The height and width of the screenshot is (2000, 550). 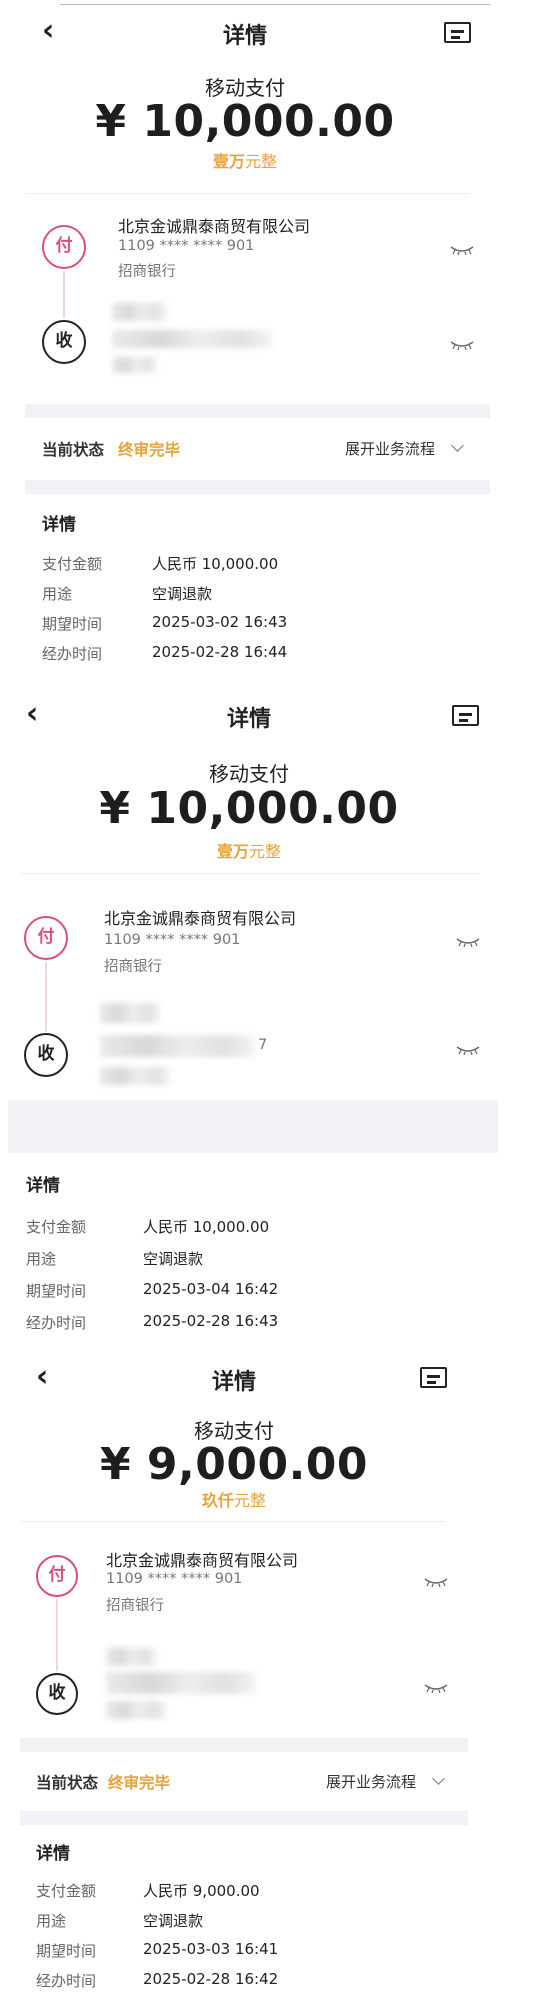 What do you see at coordinates (211, 1321) in the screenshot?
I see `detail-value: 2025-02-28 16:43` at bounding box center [211, 1321].